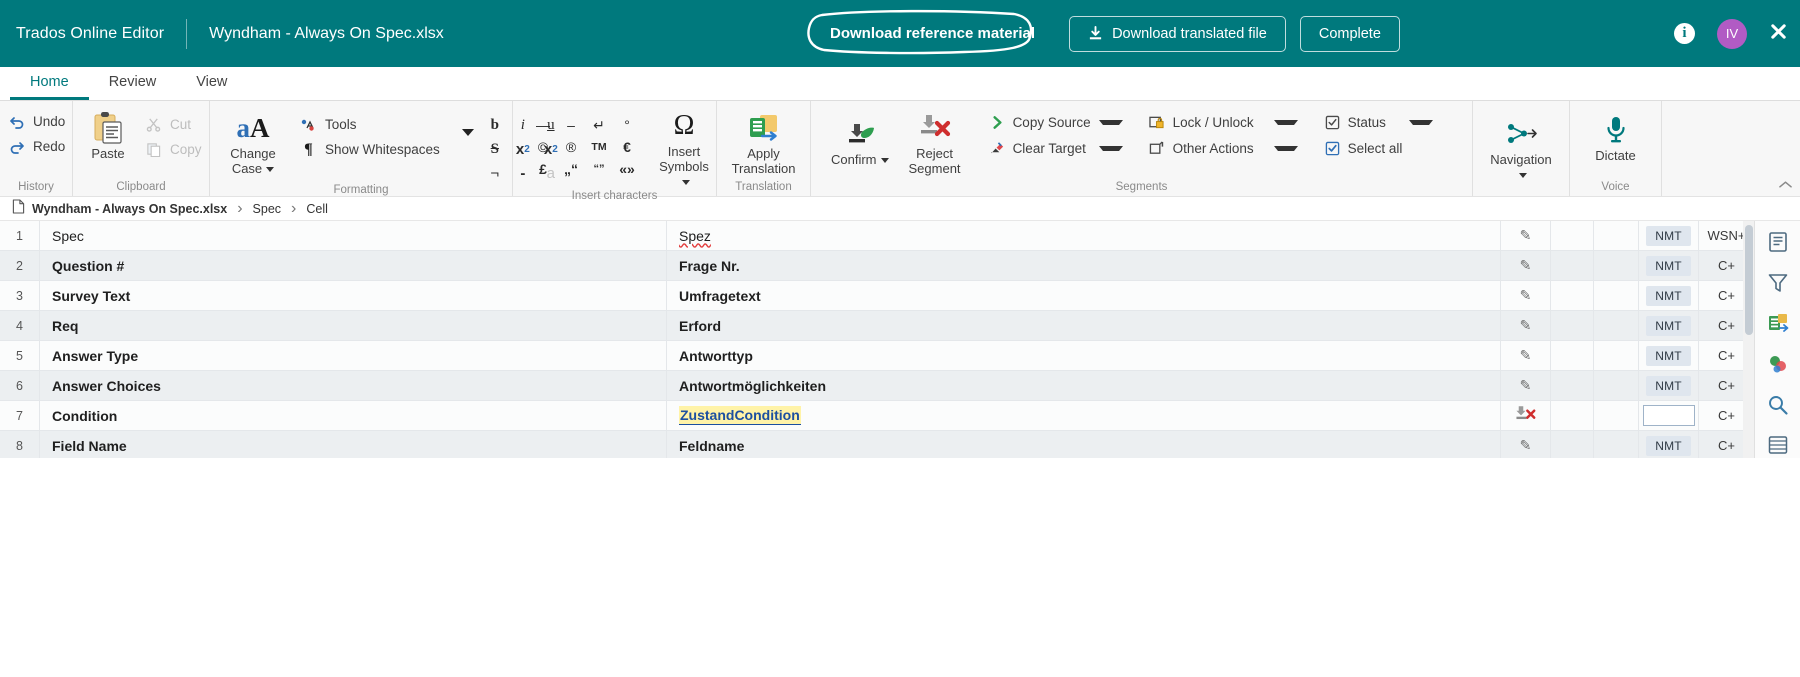 The height and width of the screenshot is (677, 1800). Describe the element at coordinates (36, 146) in the screenshot. I see `redo-button: Redo` at that location.